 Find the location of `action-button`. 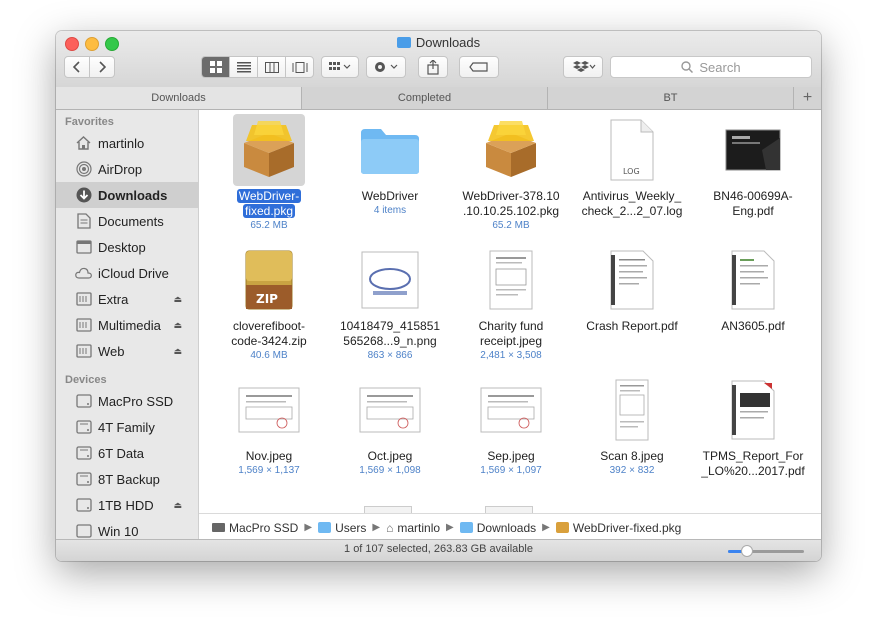

action-button is located at coordinates (386, 67).